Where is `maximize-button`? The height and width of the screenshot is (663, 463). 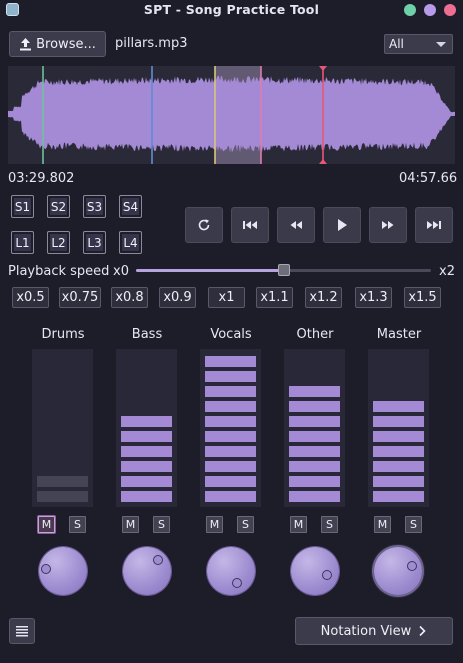
maximize-button is located at coordinates (430, 10).